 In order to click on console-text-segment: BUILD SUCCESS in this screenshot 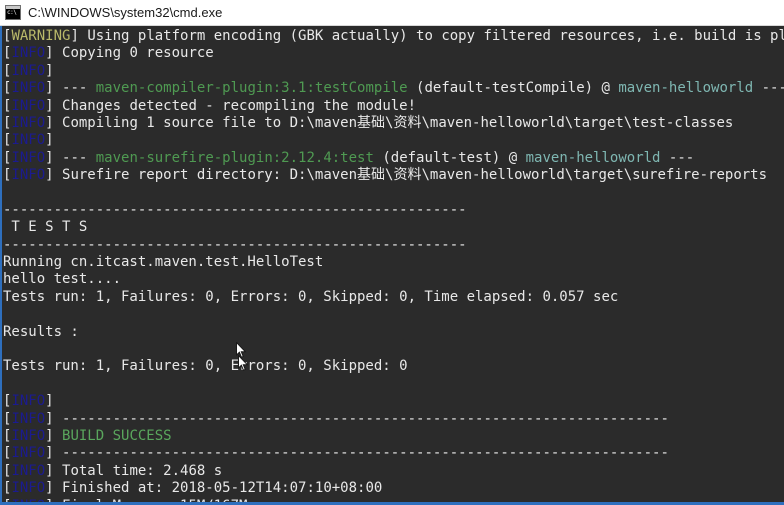, I will do `click(112, 435)`.